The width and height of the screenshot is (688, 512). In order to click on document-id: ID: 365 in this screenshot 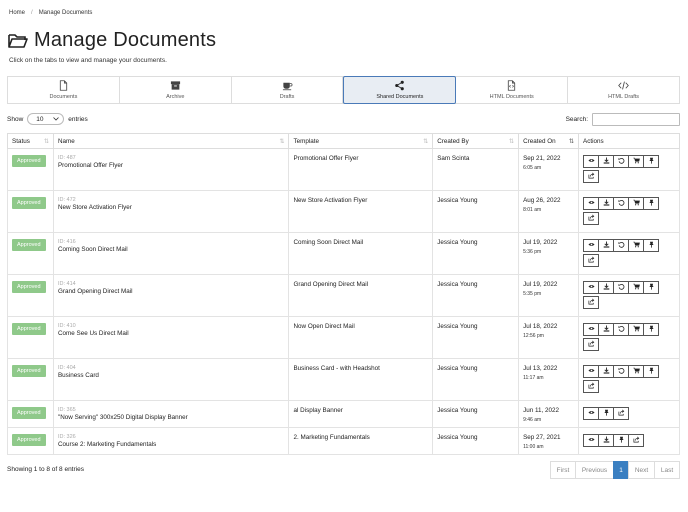, I will do `click(66, 410)`.